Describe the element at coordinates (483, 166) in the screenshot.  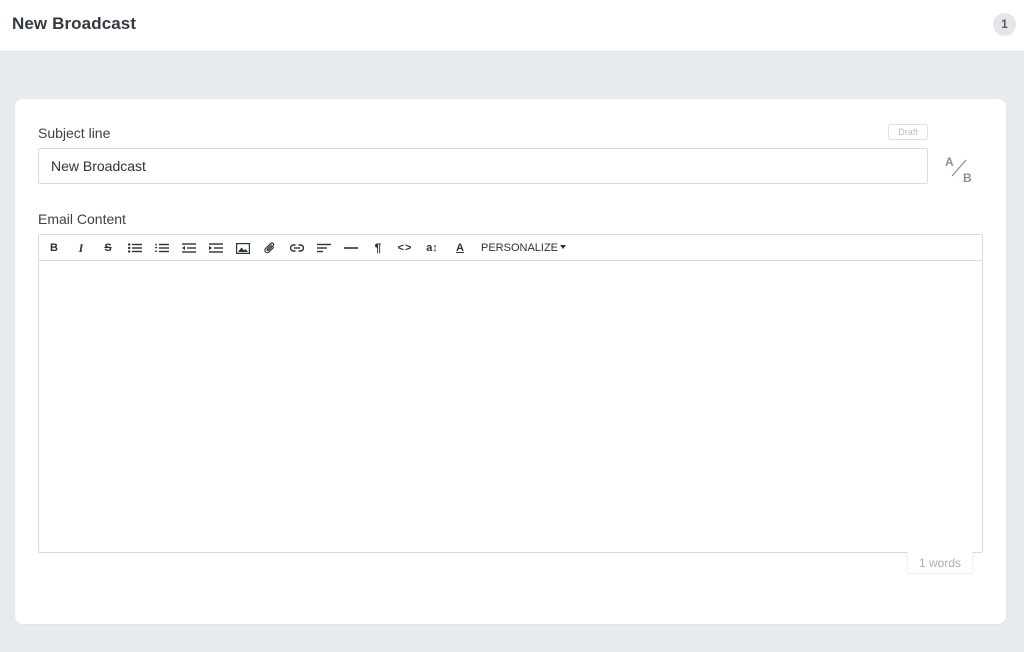
I see `subject-input` at that location.